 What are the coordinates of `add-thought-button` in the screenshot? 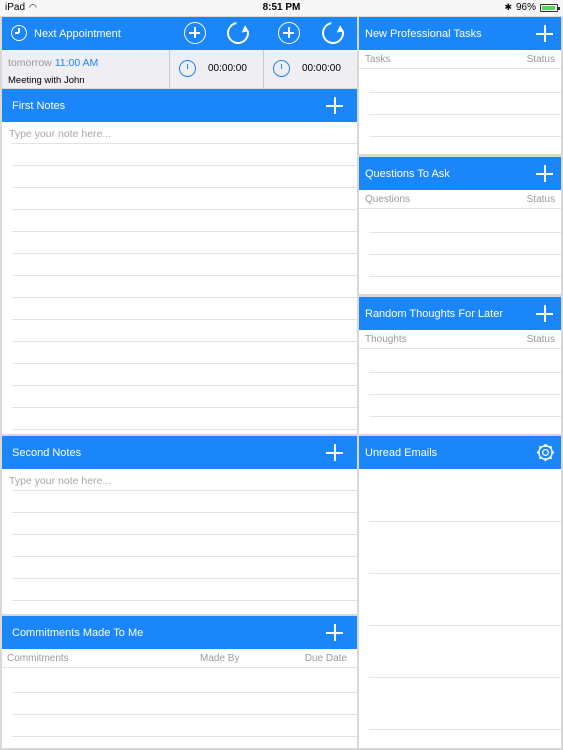 It's located at (544, 313).